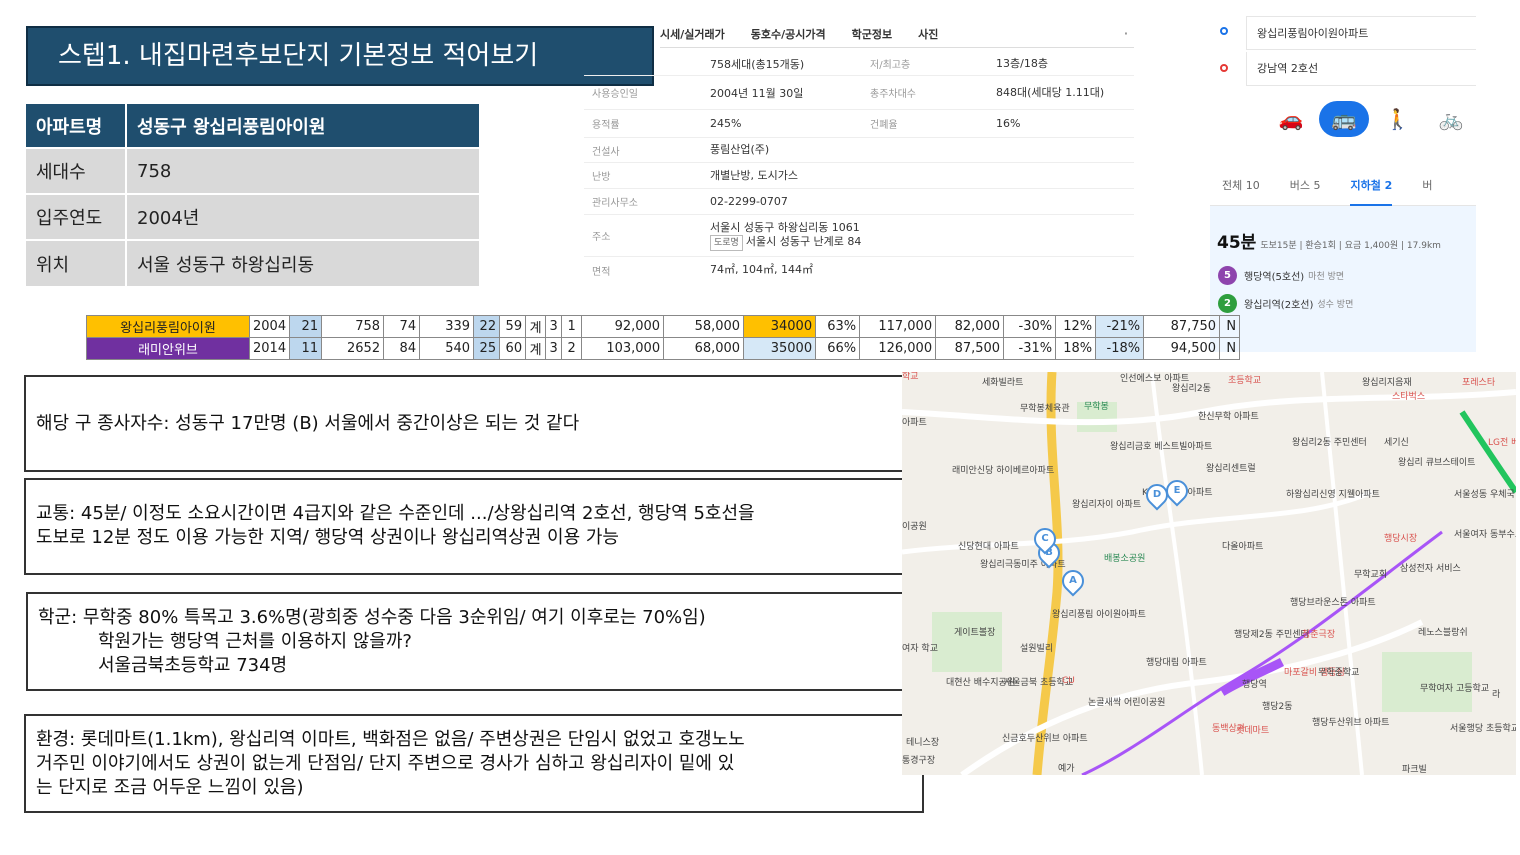  I want to click on tab-all: 전체 10, so click(1241, 186).